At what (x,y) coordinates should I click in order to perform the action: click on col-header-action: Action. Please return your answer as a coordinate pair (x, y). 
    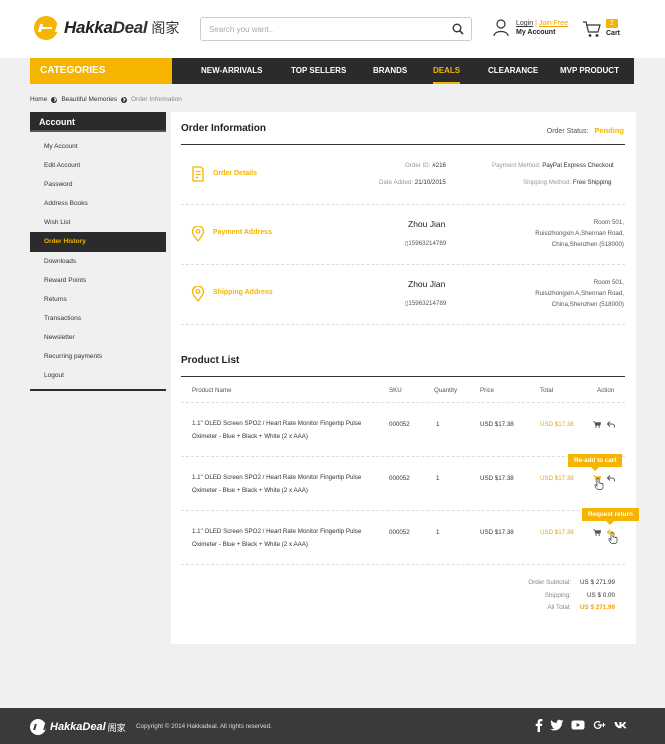
    Looking at the image, I should click on (606, 390).